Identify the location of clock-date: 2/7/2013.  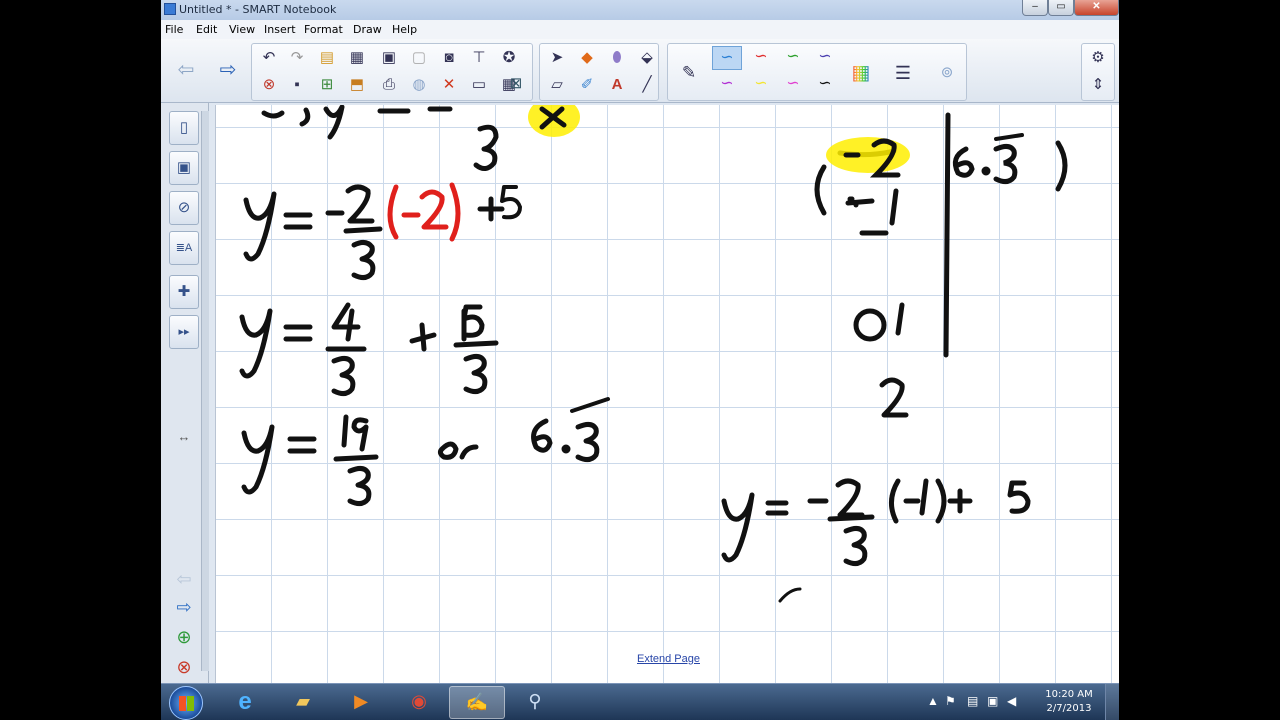
(1069, 708).